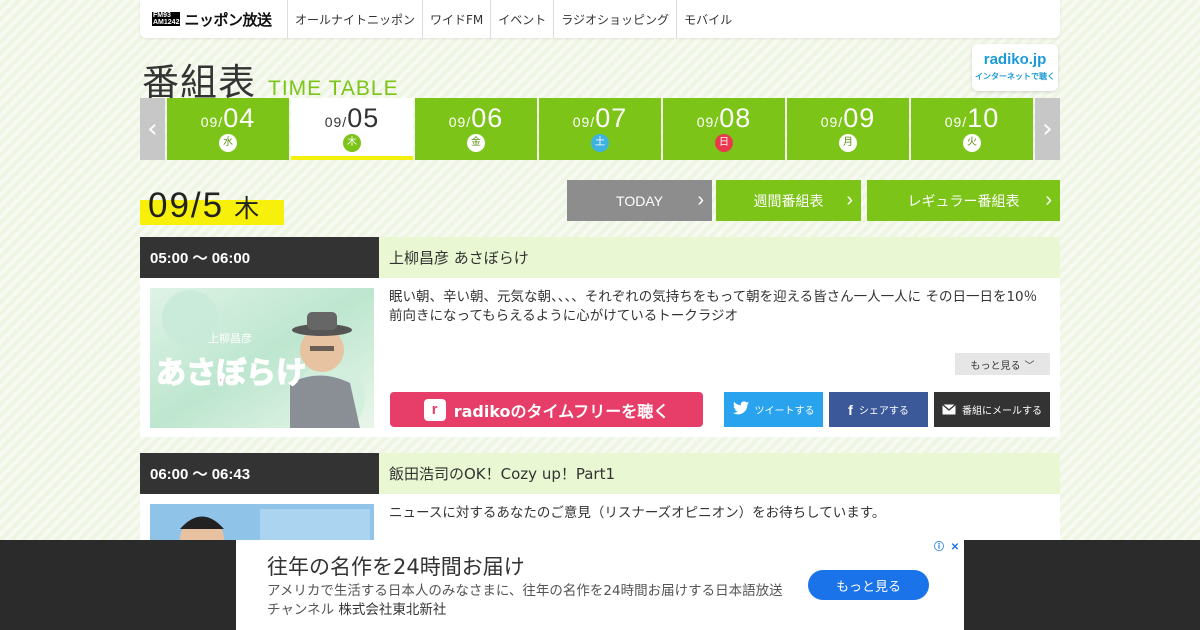 The width and height of the screenshot is (1200, 630). I want to click on radiko-logo-text: radiko.jp, so click(1015, 59).